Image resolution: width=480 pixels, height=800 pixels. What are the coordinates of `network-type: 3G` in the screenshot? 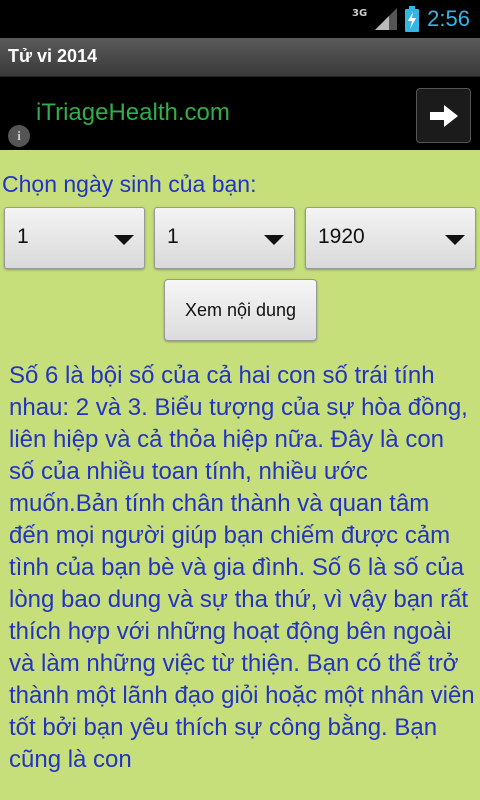 It's located at (360, 13).